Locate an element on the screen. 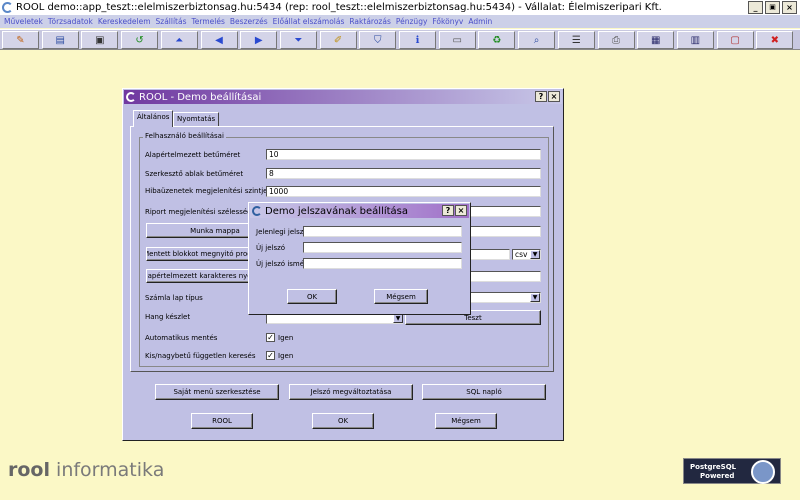 The height and width of the screenshot is (500, 800). restore-button: ▣ is located at coordinates (772, 7).